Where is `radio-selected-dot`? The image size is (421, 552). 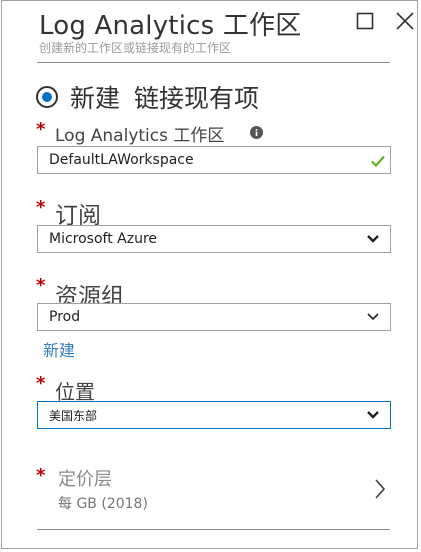 radio-selected-dot is located at coordinates (47, 97).